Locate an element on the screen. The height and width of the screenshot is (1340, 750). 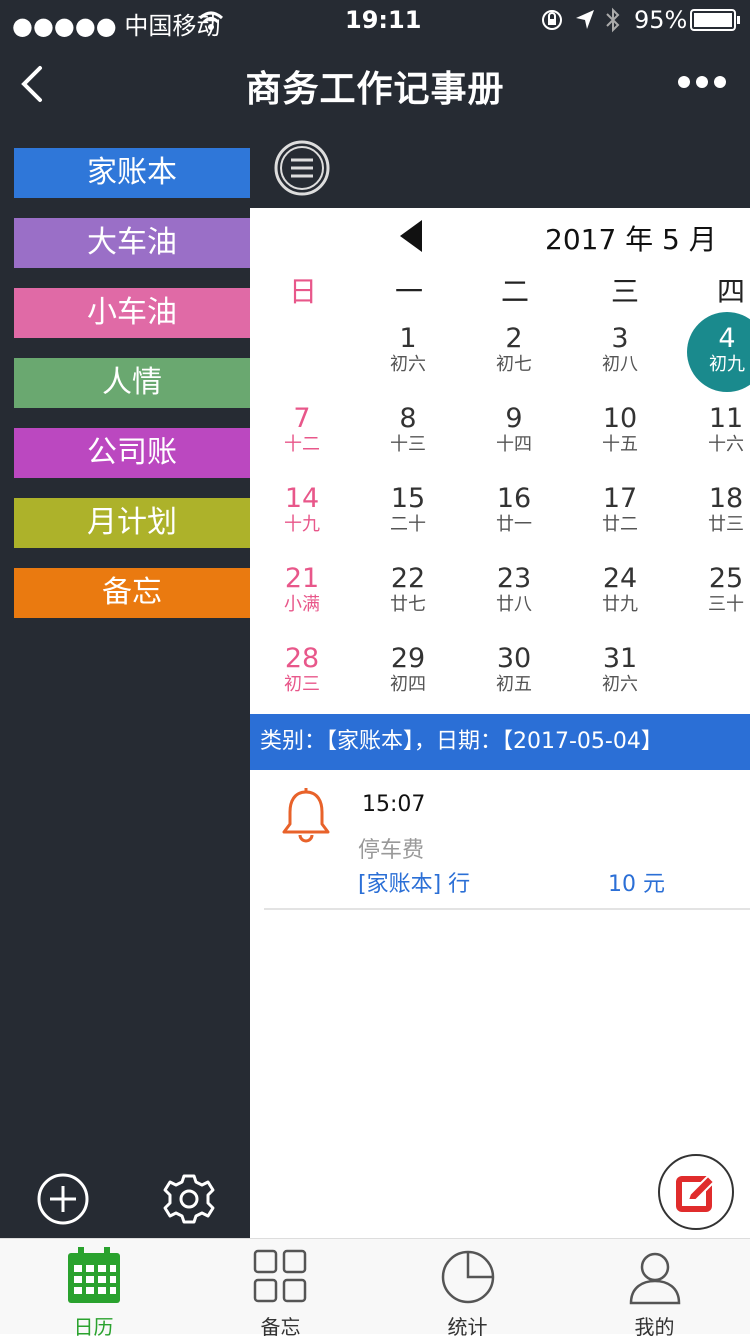
category-label: 公司账 is located at coordinates (132, 452).